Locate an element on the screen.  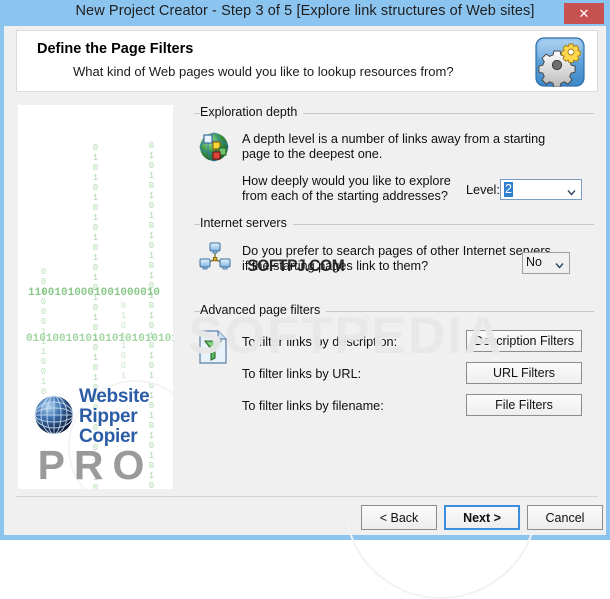
description-filters-button: Description Filters is located at coordinates (524, 341).